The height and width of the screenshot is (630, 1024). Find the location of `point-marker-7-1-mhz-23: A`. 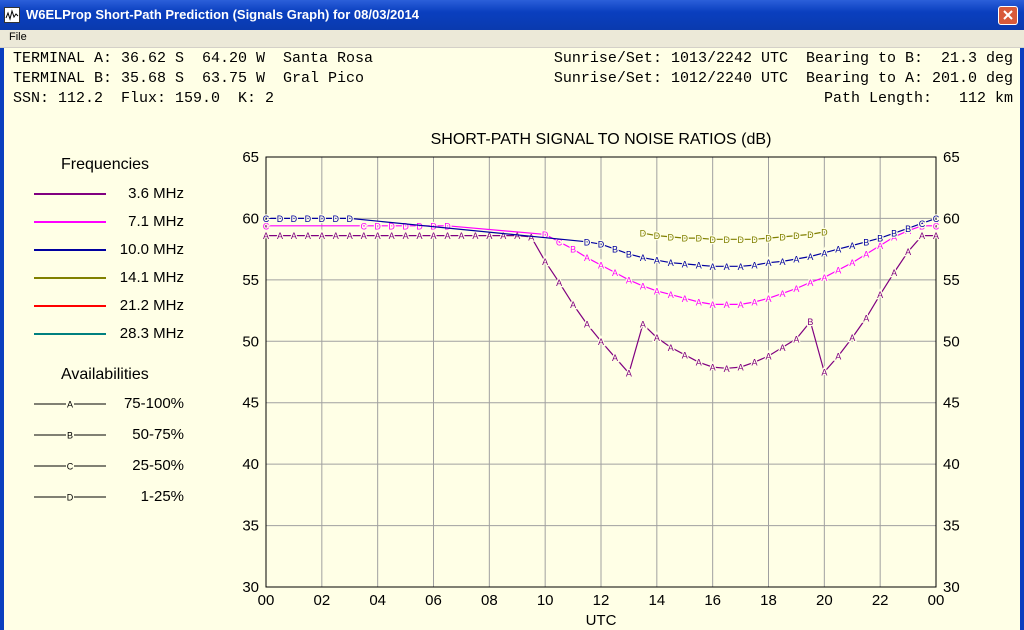

point-marker-7-1-mhz-23: A is located at coordinates (741, 305).